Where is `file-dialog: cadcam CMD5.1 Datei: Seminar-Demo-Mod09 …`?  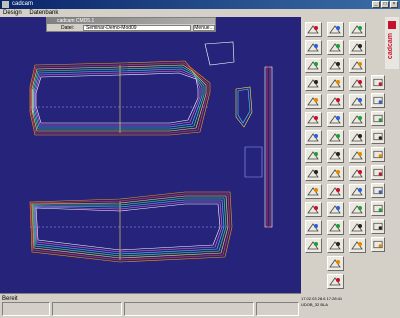 file-dialog: cadcam CMD5.1 Datei: Seminar-Demo-Mod09 … is located at coordinates (131, 24).